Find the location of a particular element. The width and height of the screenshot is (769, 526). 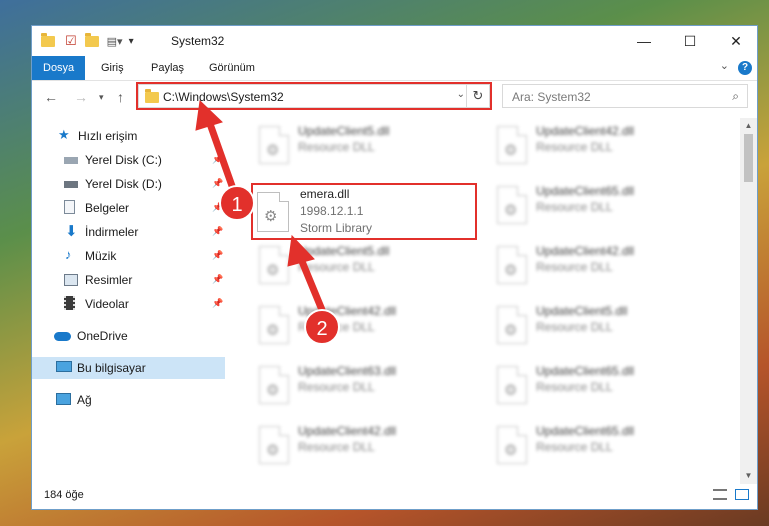

help-icon: ? is located at coordinates (745, 68).